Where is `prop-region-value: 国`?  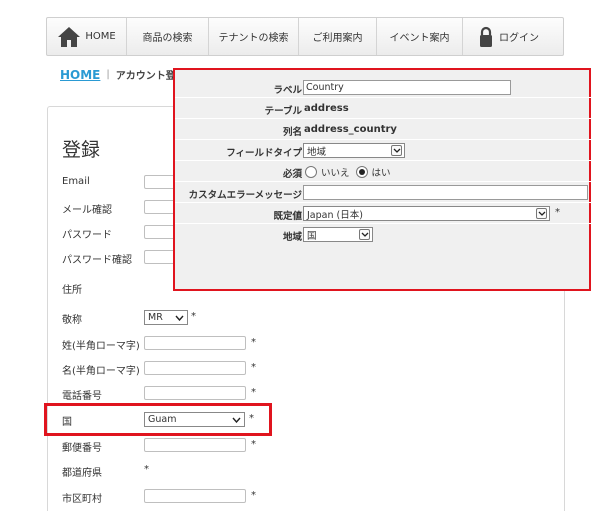 prop-region-value: 国 is located at coordinates (312, 236).